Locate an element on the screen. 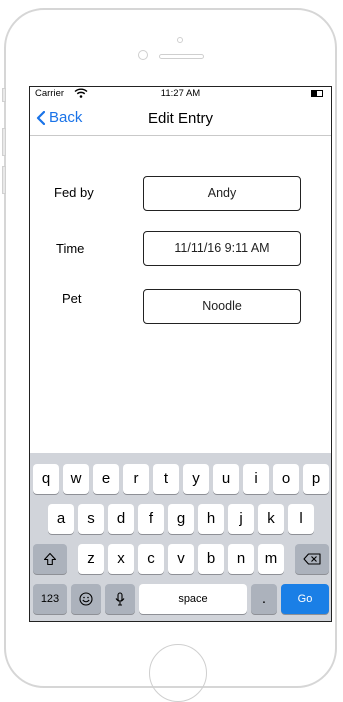 Image resolution: width=343 pixels, height=702 pixels. fed-by-field: Andy is located at coordinates (222, 193).